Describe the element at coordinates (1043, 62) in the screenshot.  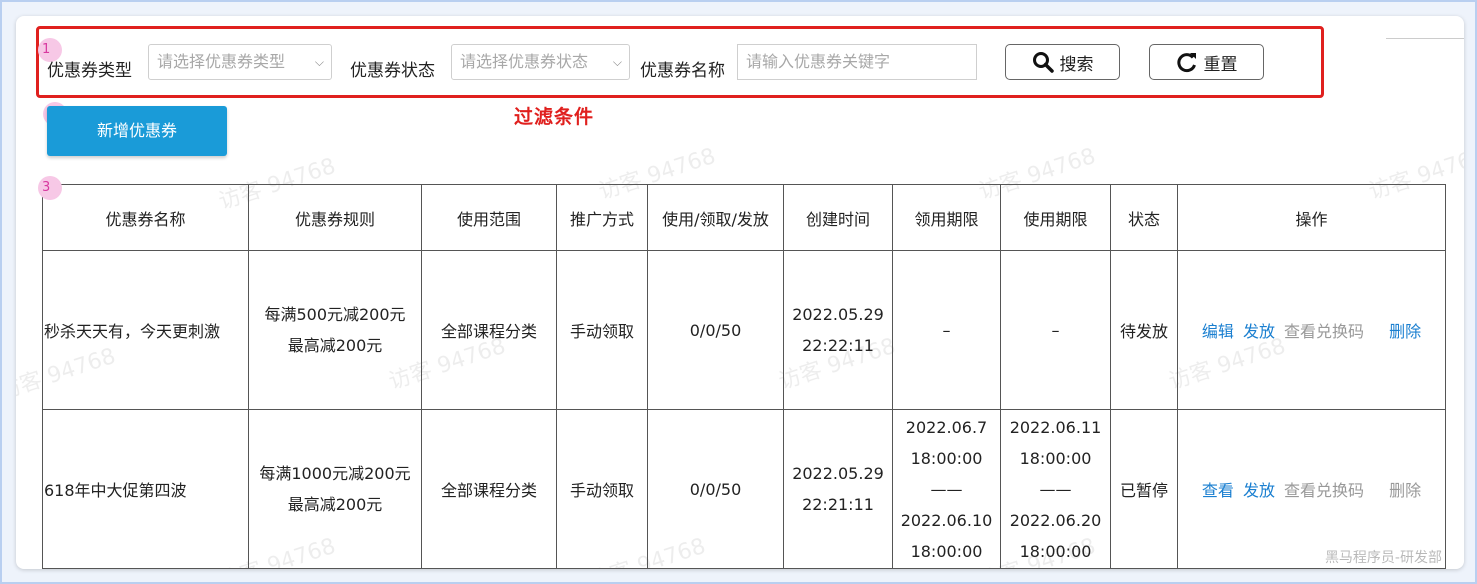
I see `search-icon` at that location.